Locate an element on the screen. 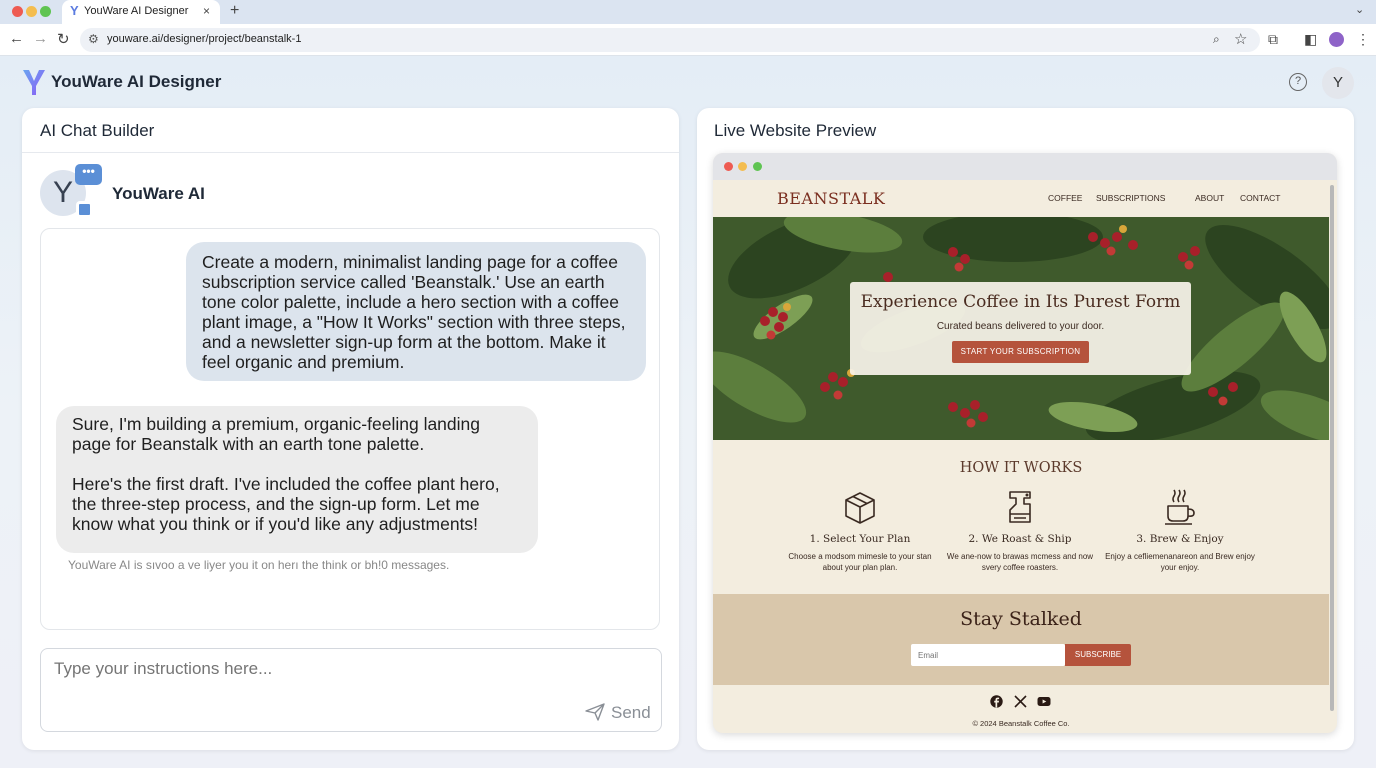  preview-minimize-dot is located at coordinates (742, 166).